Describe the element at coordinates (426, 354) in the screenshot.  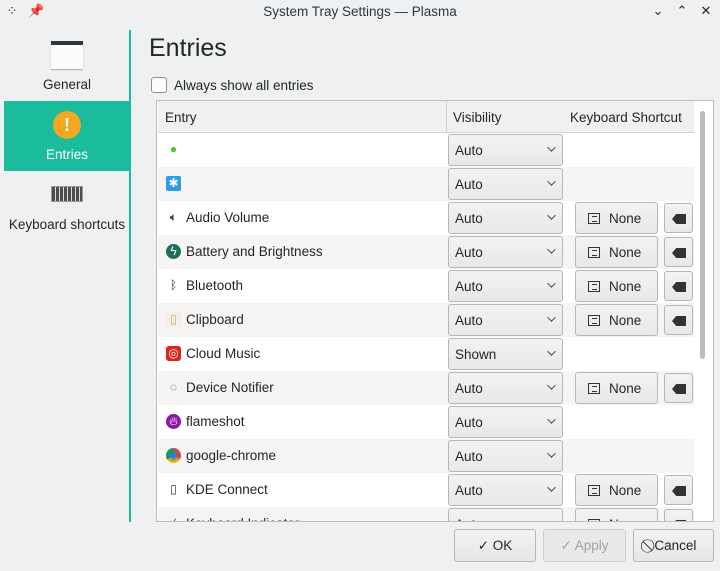
I see `table-row: ◎ Cloud Music Shown` at that location.